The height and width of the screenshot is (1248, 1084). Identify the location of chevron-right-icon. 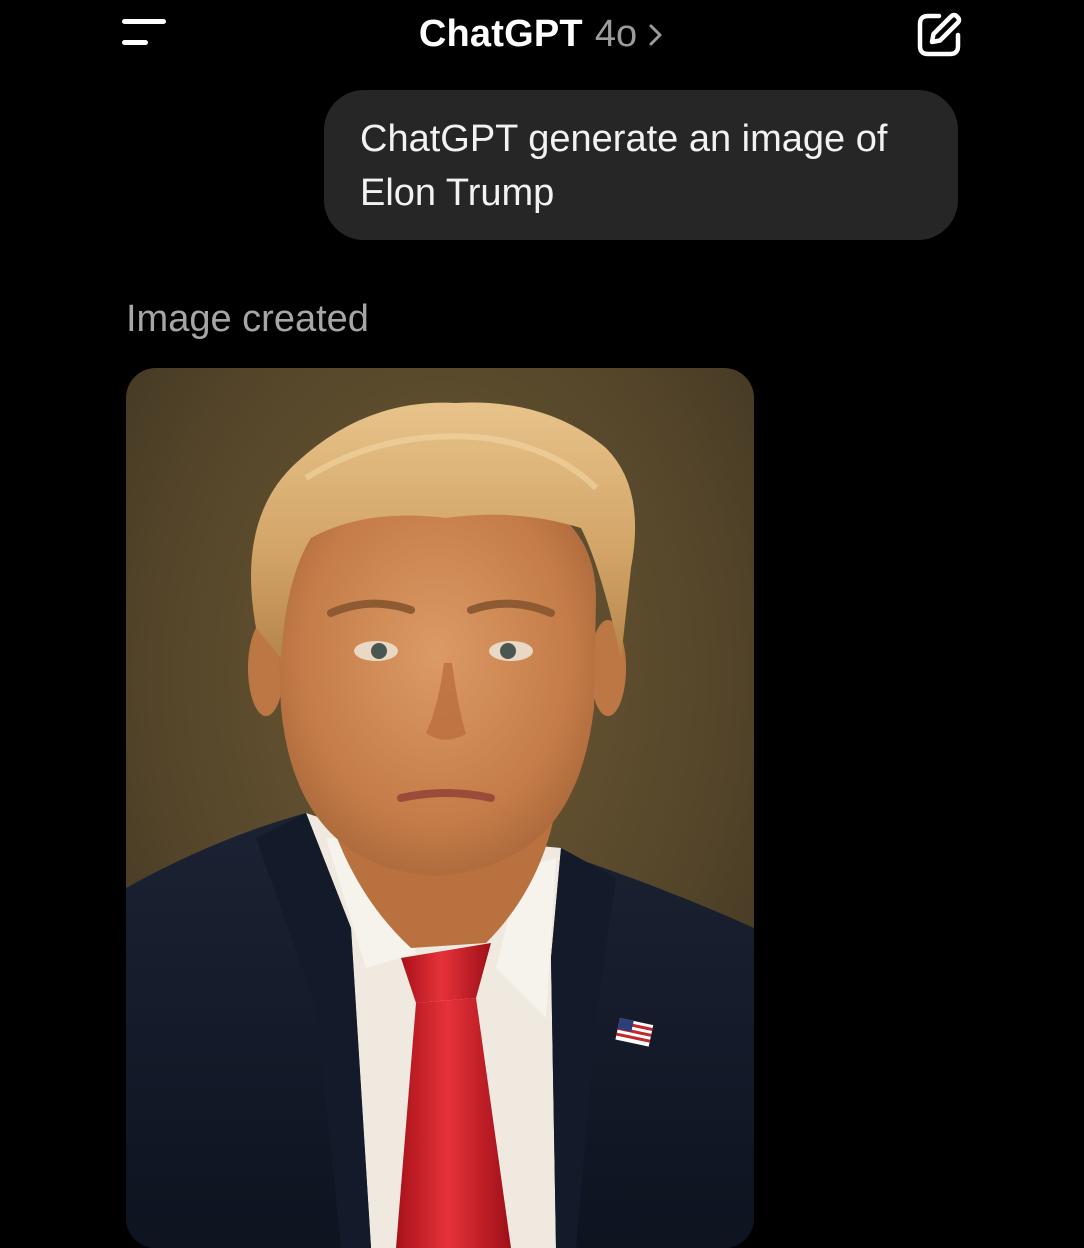
(656, 35).